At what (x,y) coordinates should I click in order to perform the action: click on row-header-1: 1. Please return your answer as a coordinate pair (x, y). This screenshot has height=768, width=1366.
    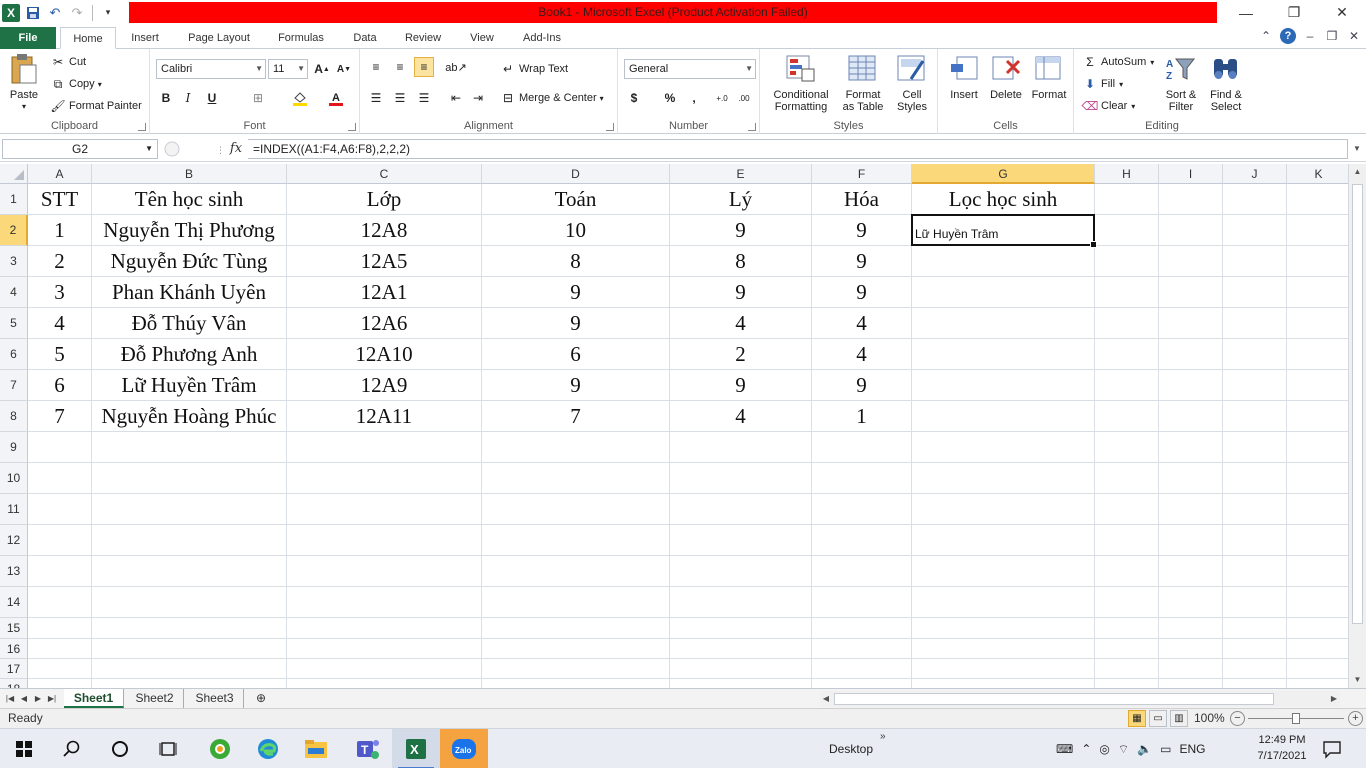
    Looking at the image, I should click on (14, 199).